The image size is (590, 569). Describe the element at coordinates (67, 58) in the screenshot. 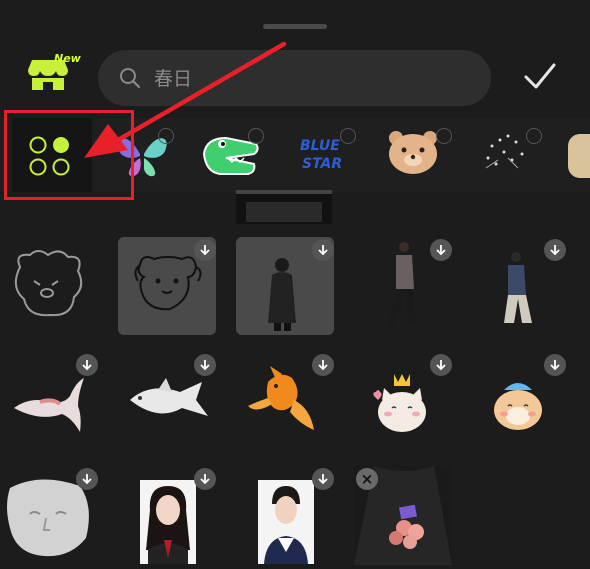

I see `new-badge: New` at that location.